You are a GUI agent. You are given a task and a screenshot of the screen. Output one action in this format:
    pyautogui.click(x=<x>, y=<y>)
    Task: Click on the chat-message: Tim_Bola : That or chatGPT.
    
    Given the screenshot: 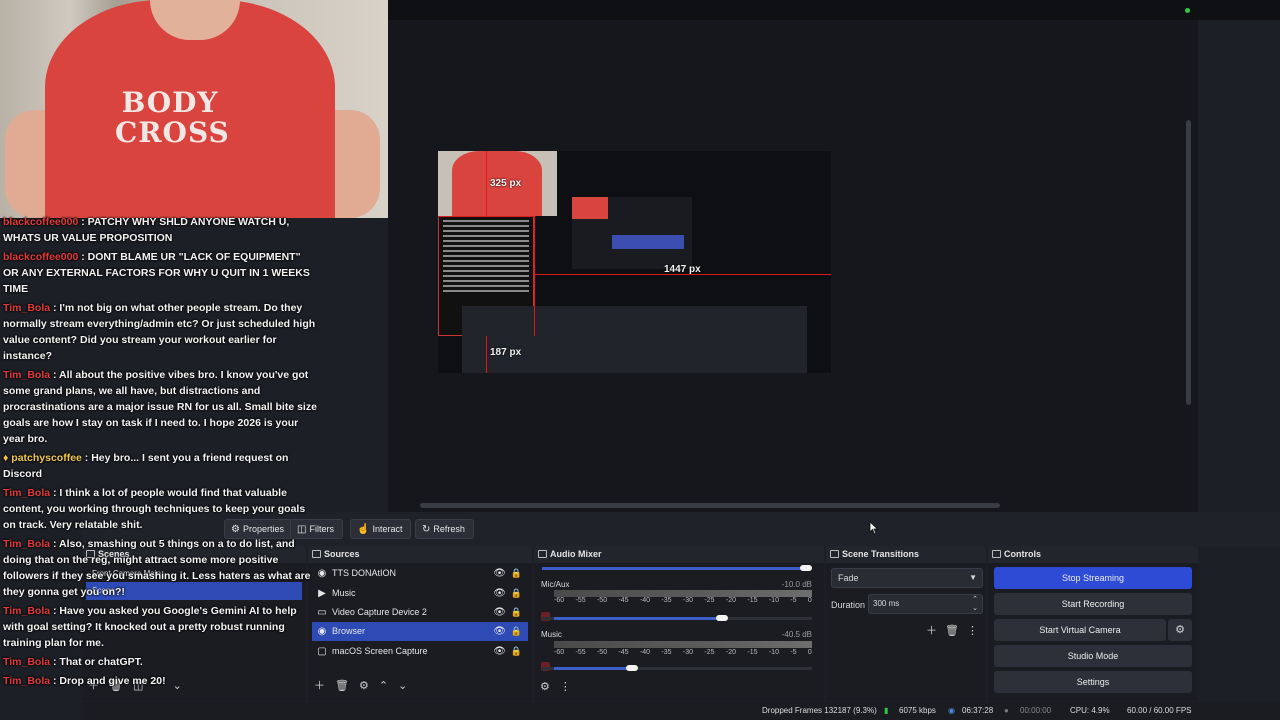 What is the action you would take?
    pyautogui.click(x=160, y=661)
    